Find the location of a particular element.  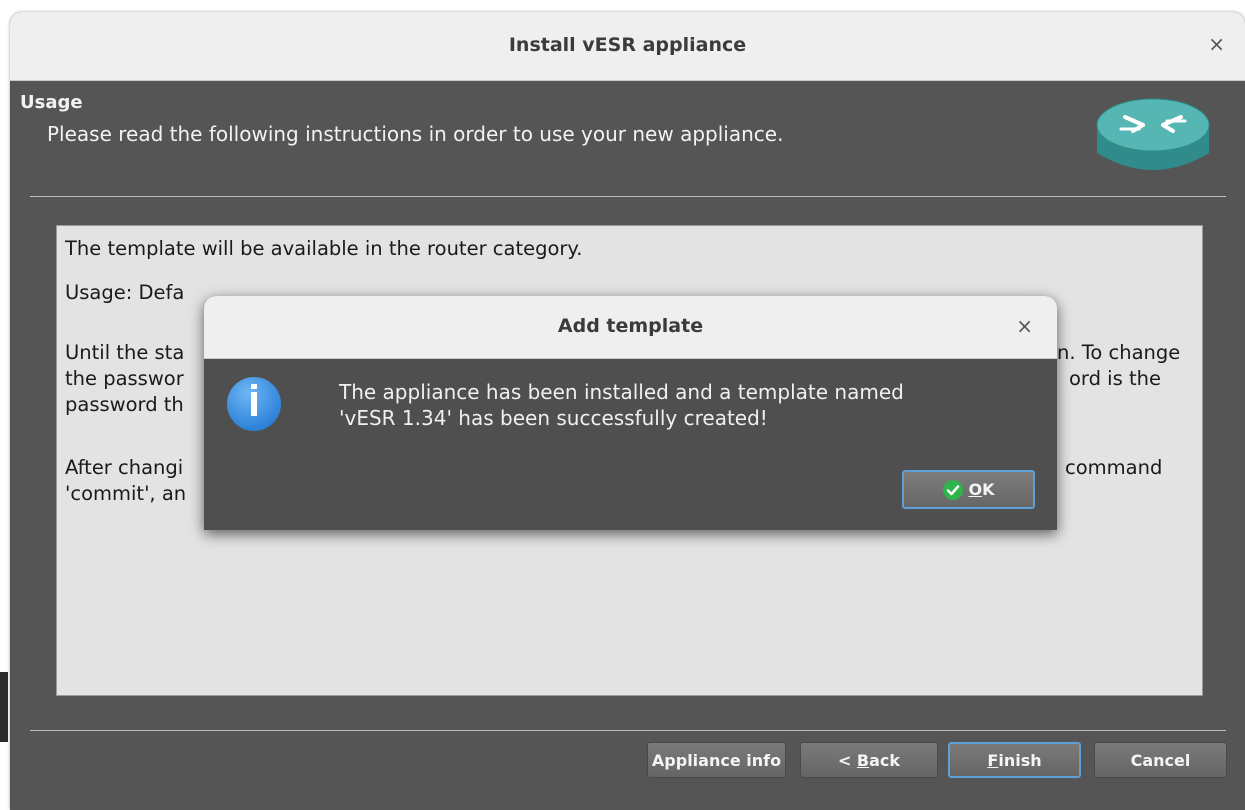

router-icon is located at coordinates (1153, 134).